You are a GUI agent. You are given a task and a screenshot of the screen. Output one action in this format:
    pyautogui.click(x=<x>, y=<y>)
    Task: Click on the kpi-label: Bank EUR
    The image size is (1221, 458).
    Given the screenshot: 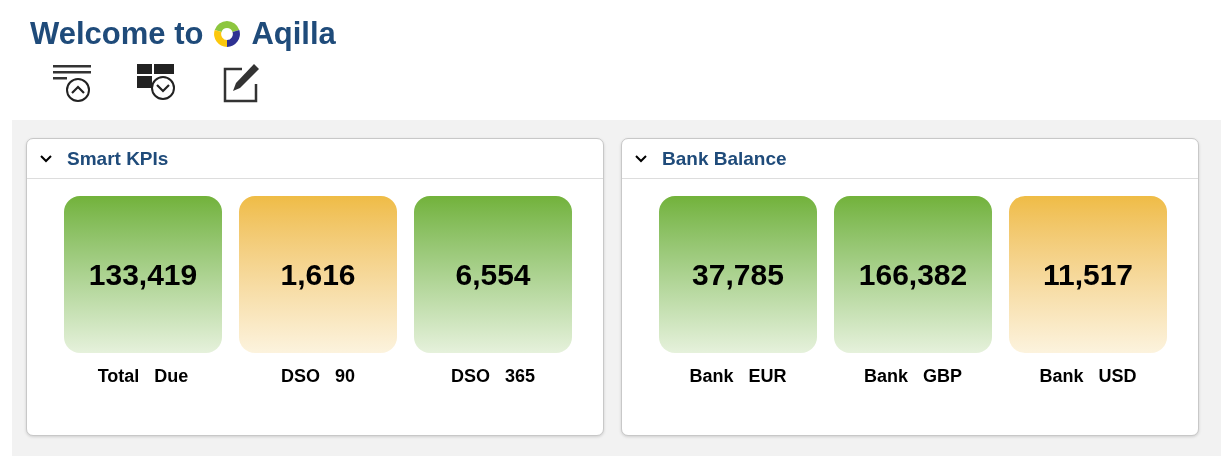 What is the action you would take?
    pyautogui.click(x=738, y=376)
    